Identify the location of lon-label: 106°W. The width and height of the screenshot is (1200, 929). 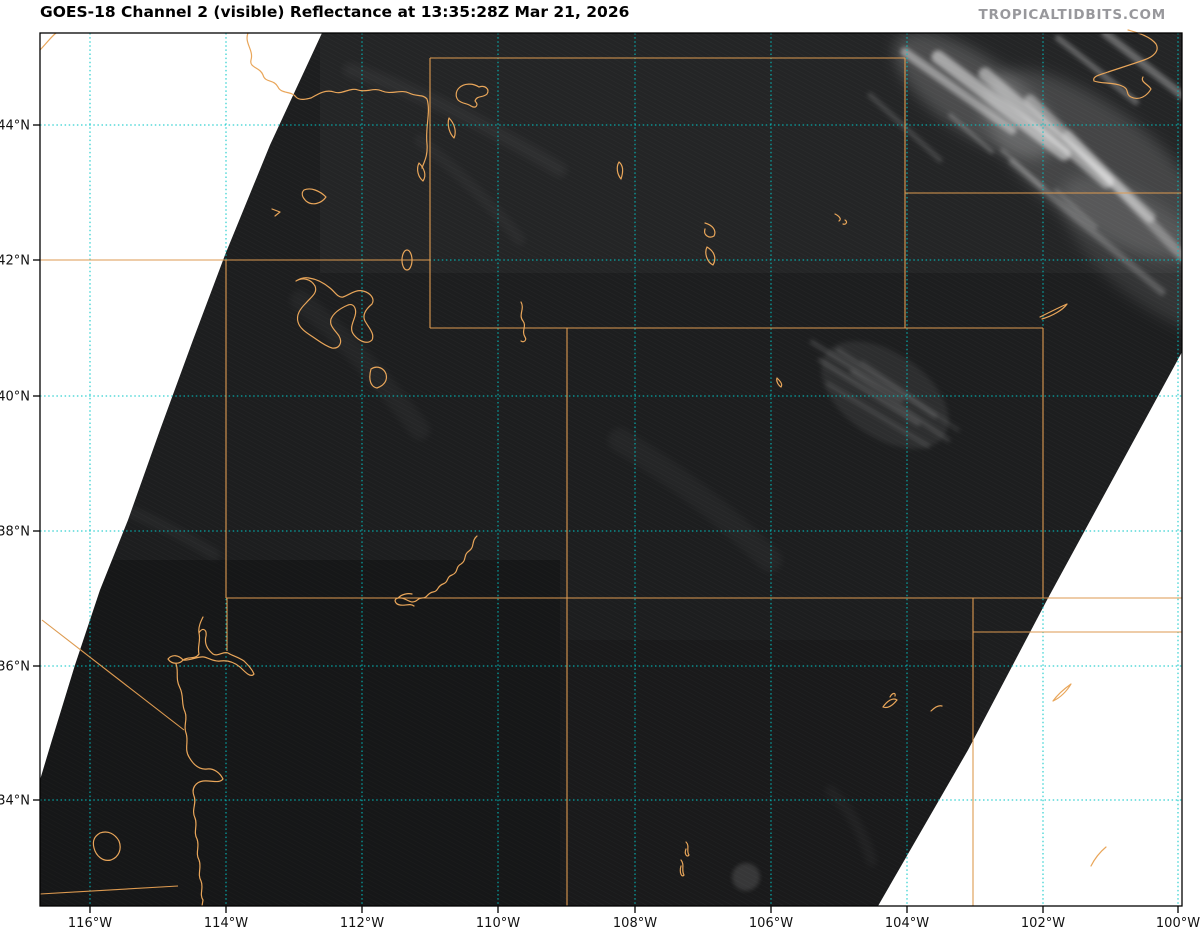
(771, 922).